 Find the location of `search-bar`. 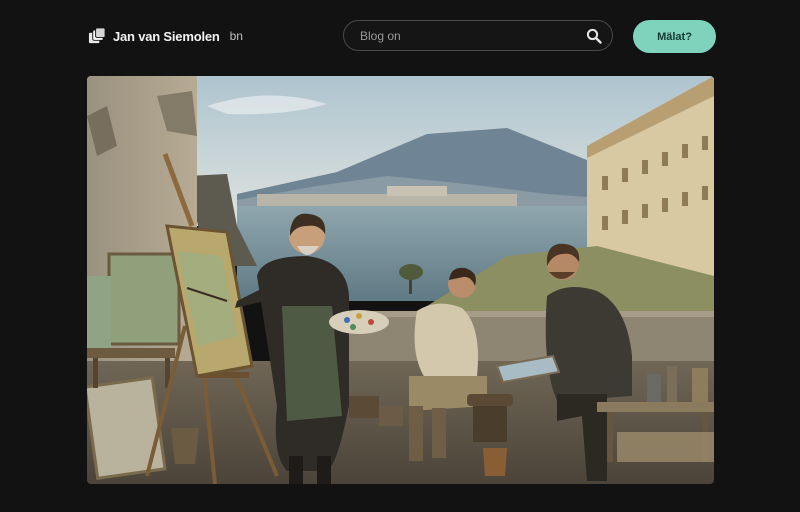

search-bar is located at coordinates (478, 35).